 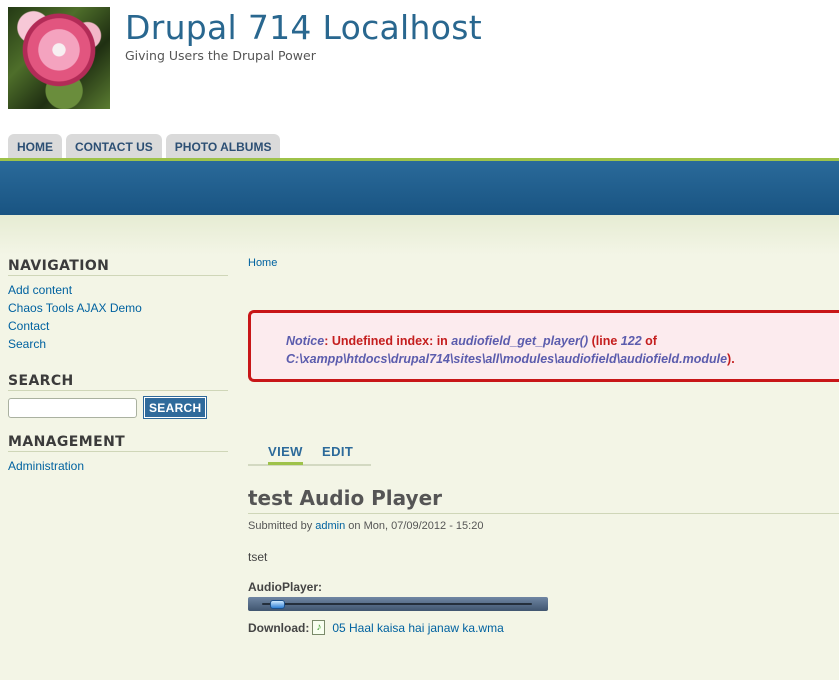 I want to click on mgmt-item-administration: Administration, so click(x=118, y=466).